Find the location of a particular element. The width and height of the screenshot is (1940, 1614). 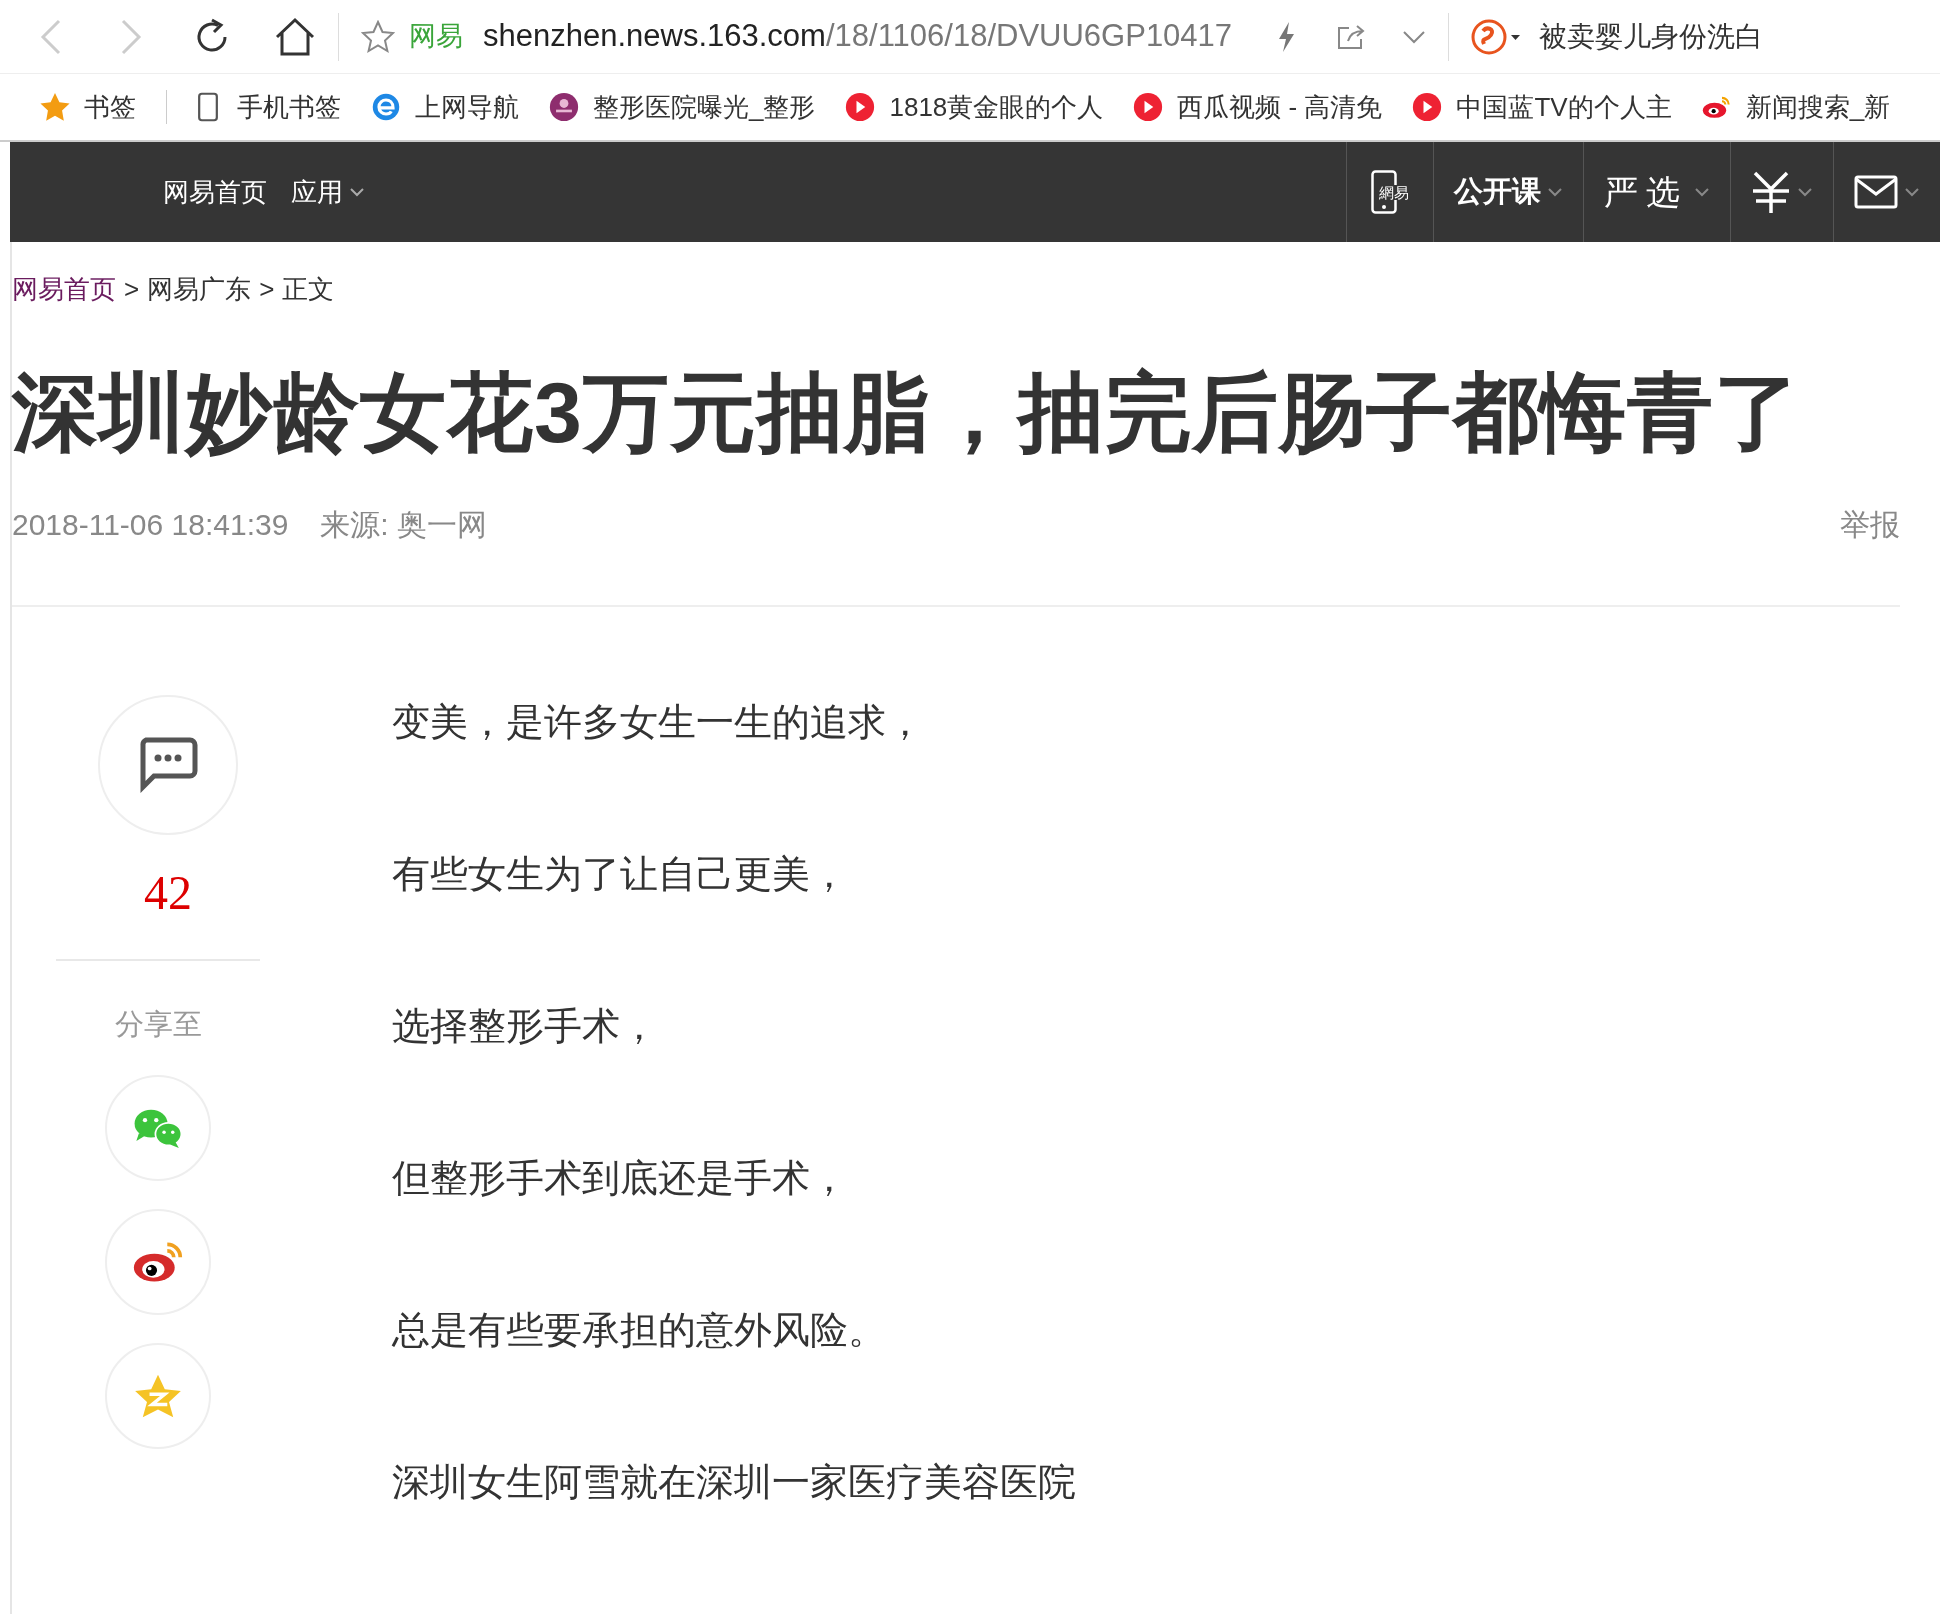

article-paragraph: 总是有些要承担的意外风险。 is located at coordinates (639, 1330).